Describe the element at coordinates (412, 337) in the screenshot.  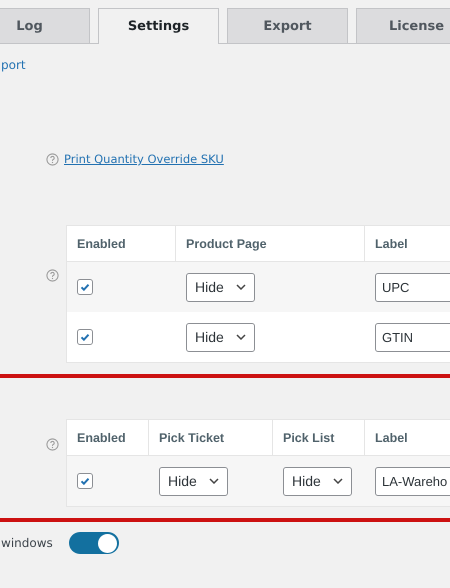
I see `label-input: GTIN` at that location.